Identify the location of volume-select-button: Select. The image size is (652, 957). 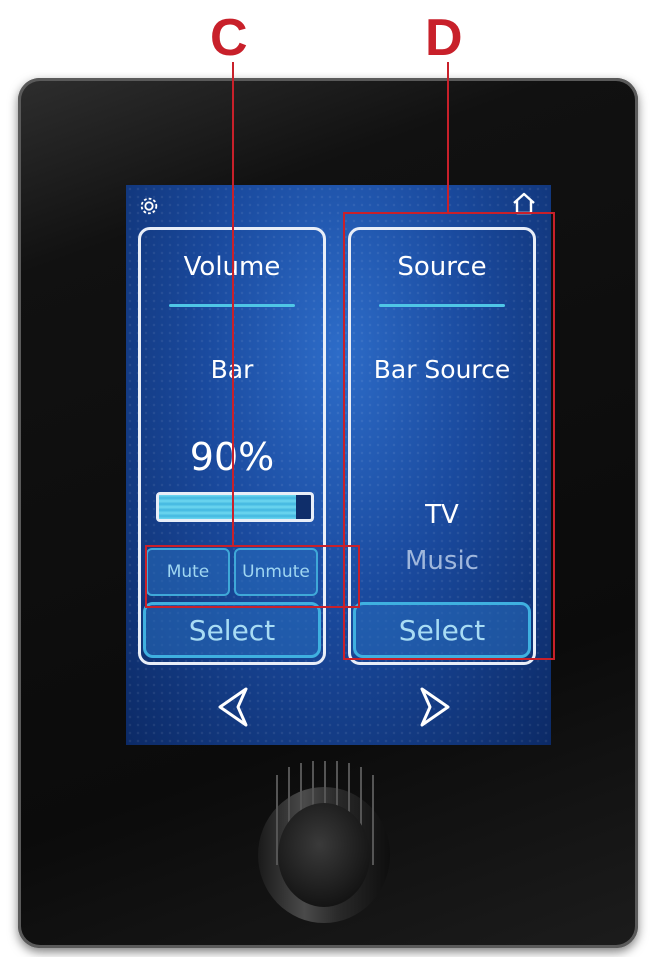
(232, 630).